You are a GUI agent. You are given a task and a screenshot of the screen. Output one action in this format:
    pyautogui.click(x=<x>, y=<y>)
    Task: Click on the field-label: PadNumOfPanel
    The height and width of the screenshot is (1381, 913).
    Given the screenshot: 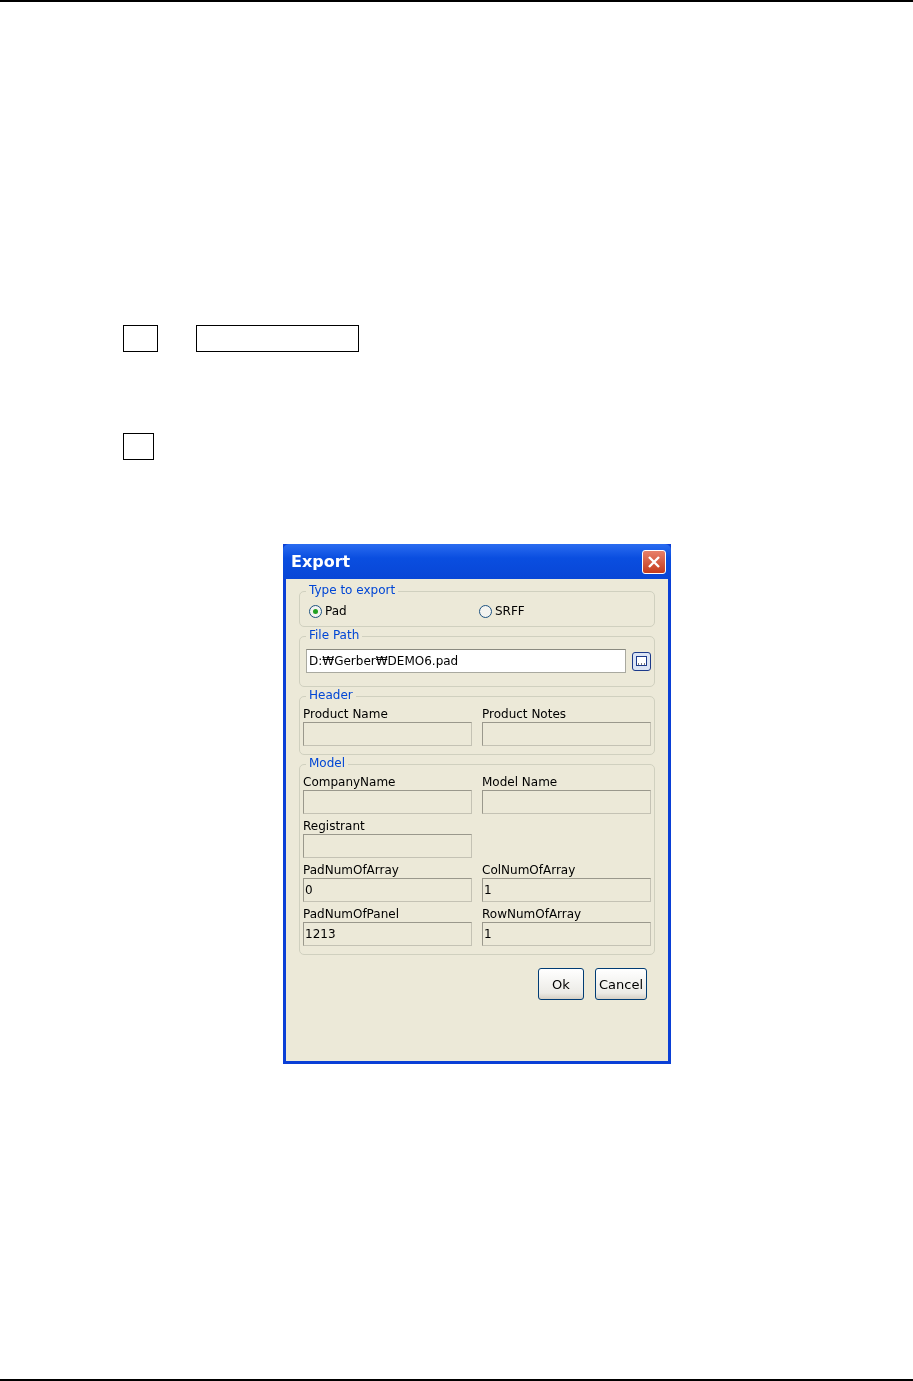 What is the action you would take?
    pyautogui.click(x=351, y=914)
    